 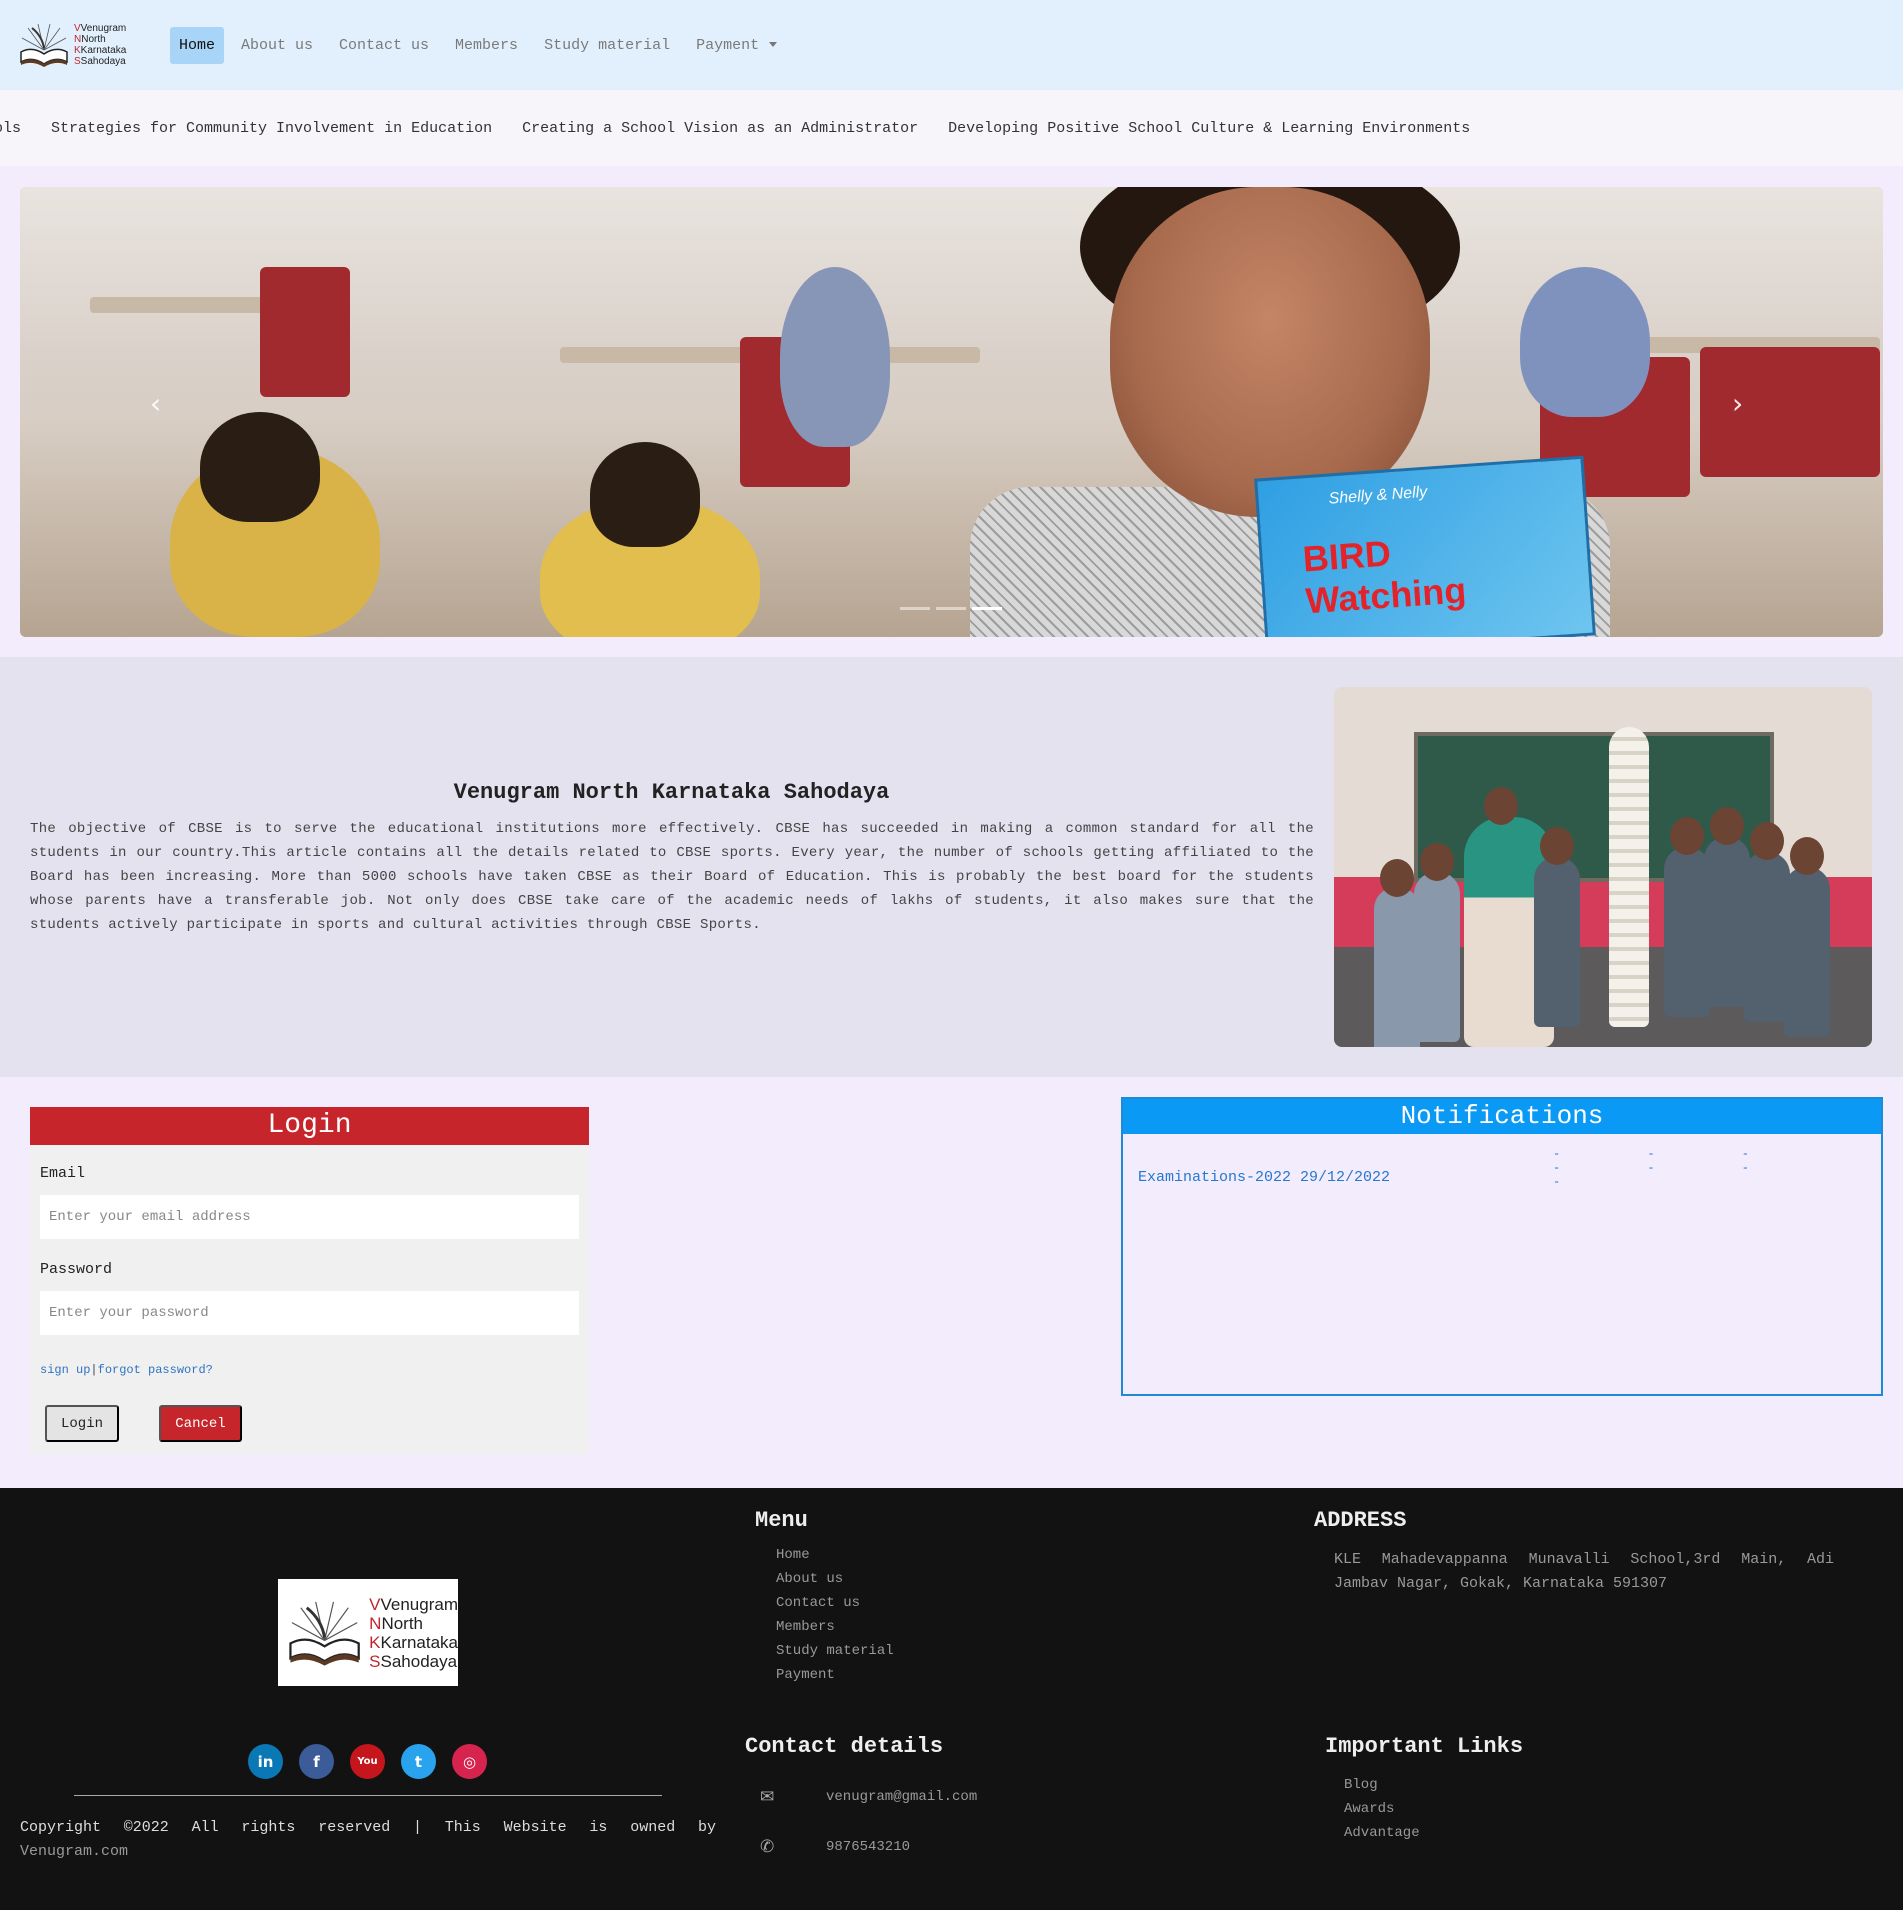 What do you see at coordinates (309, 1313) in the screenshot?
I see `password-field: Enter your password` at bounding box center [309, 1313].